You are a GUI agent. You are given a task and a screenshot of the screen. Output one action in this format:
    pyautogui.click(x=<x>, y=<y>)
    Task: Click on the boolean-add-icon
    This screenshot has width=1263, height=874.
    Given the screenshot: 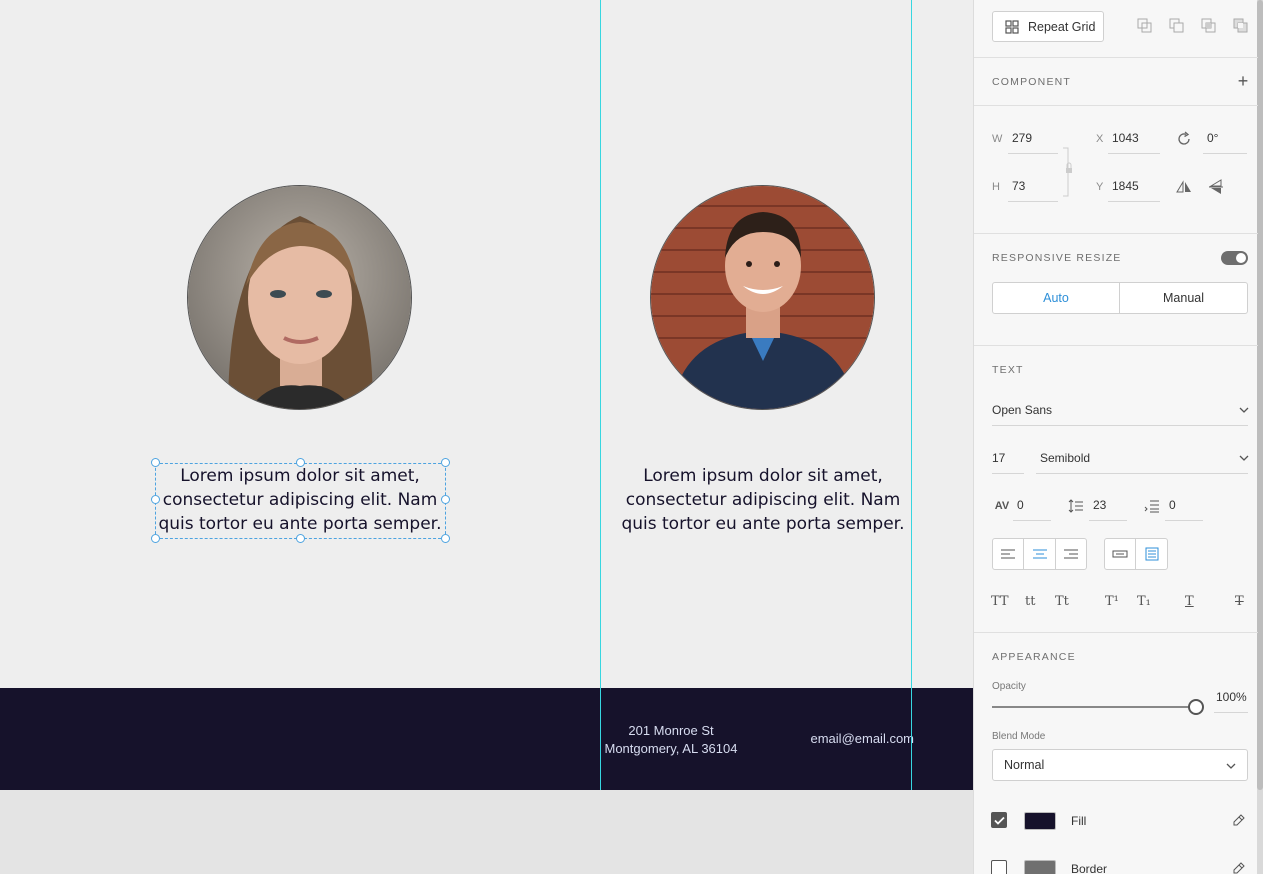 What is the action you would take?
    pyautogui.click(x=1145, y=26)
    